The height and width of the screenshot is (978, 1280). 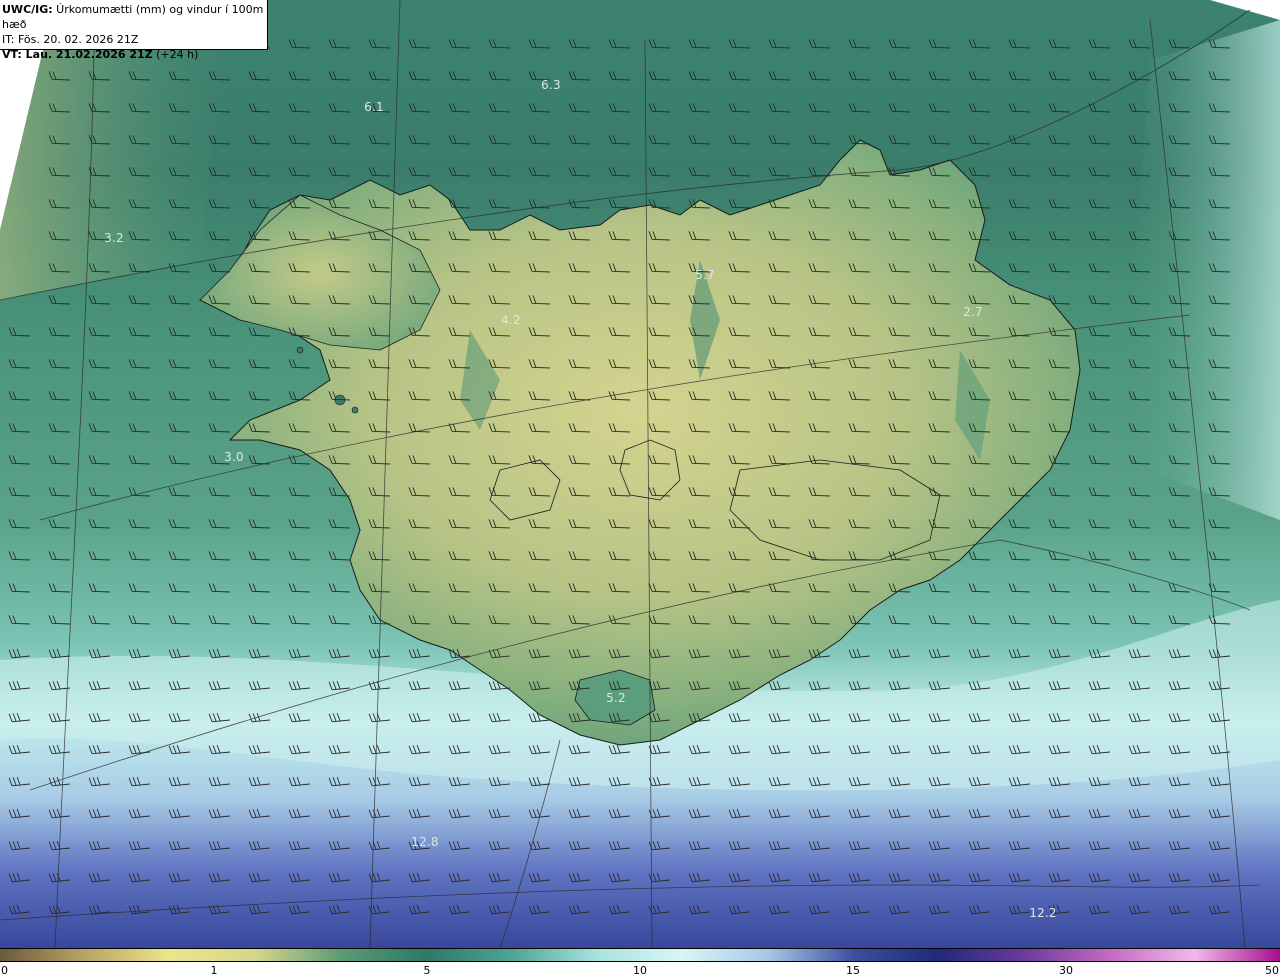 I want to click on colorbar-tick: 30, so click(x=1066, y=970).